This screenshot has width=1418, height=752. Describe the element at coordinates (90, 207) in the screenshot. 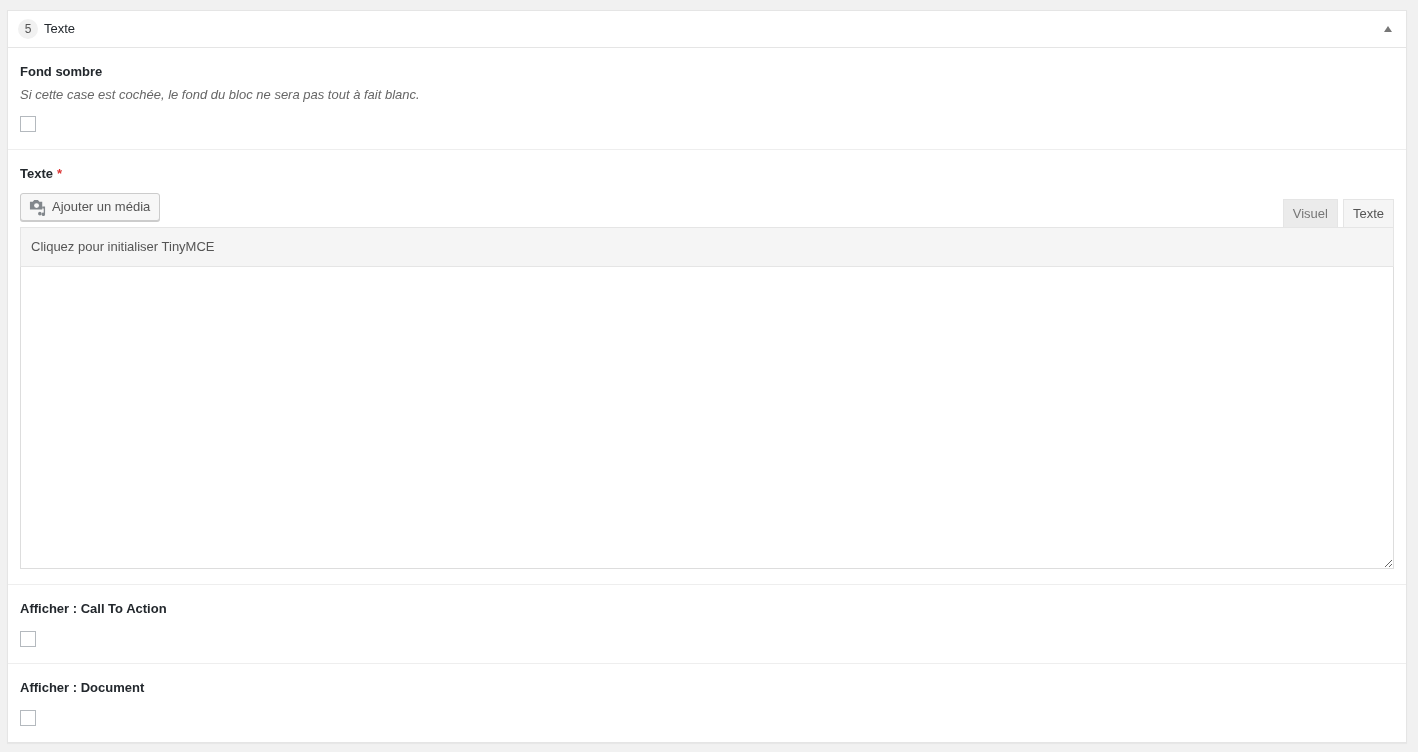

I see `add-media-button: Ajouter un média` at that location.